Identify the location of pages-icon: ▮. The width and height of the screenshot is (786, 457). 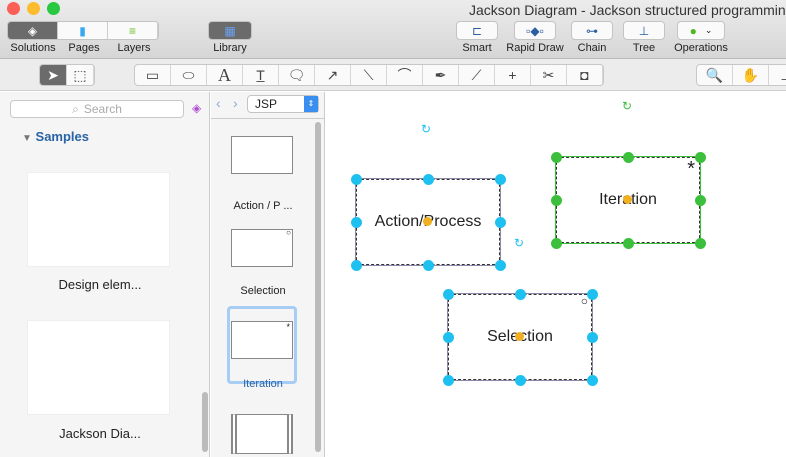
(82, 30).